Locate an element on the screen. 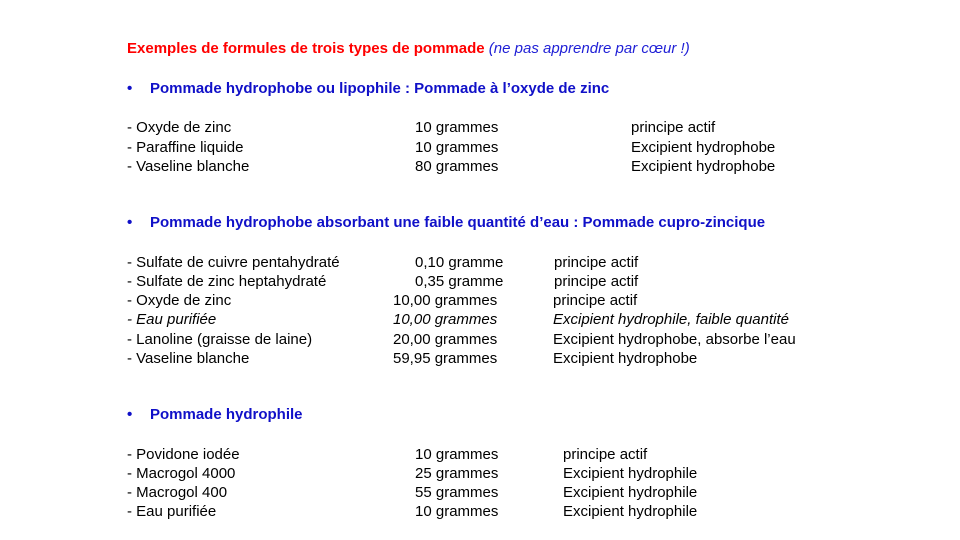 Image resolution: width=960 pixels, height=540 pixels. quantity-cell: 25 grammes is located at coordinates (457, 473).